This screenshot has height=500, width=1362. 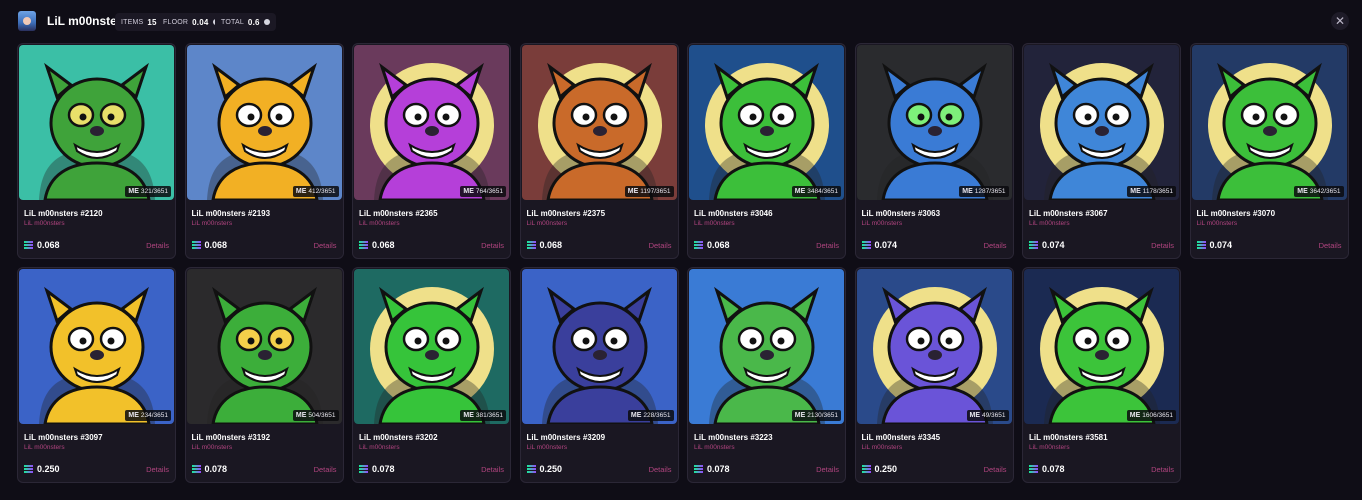 What do you see at coordinates (431, 346) in the screenshot?
I see `nft-image: ME 381/3651` at bounding box center [431, 346].